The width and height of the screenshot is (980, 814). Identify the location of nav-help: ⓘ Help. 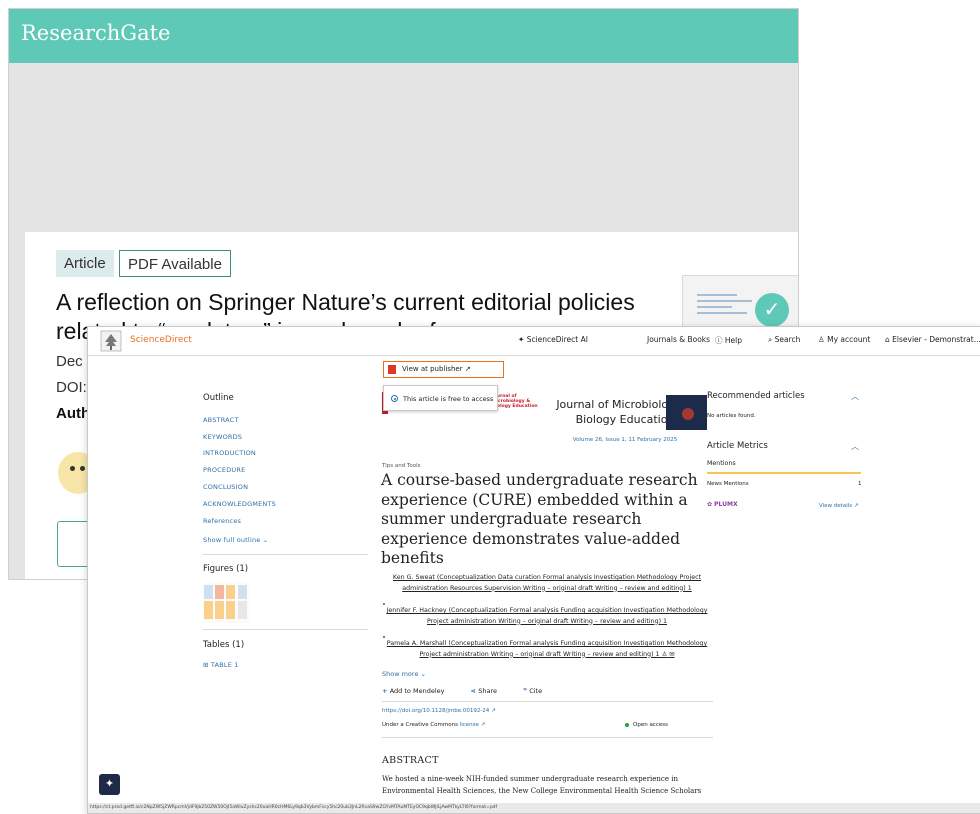
(728, 340).